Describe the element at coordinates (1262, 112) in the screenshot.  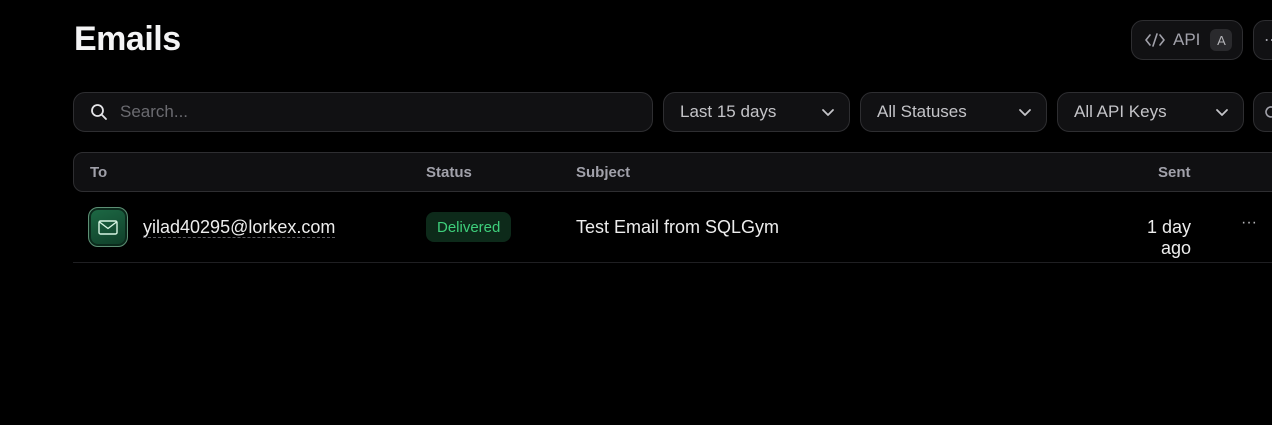
I see `refresh-button` at that location.